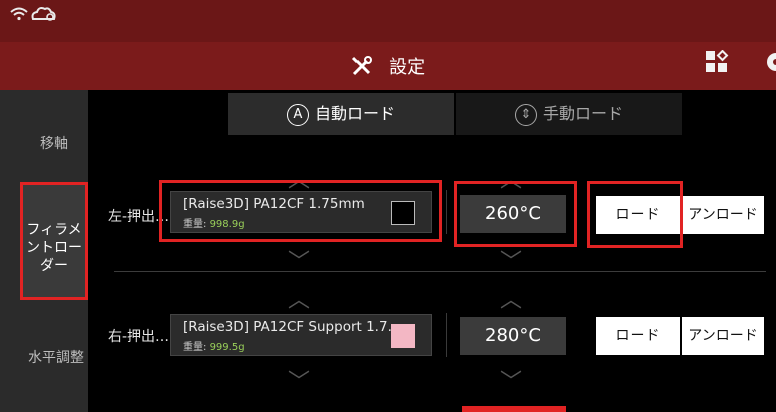  I want to click on sidebar-item-leveling: 水平調整, so click(56, 358).